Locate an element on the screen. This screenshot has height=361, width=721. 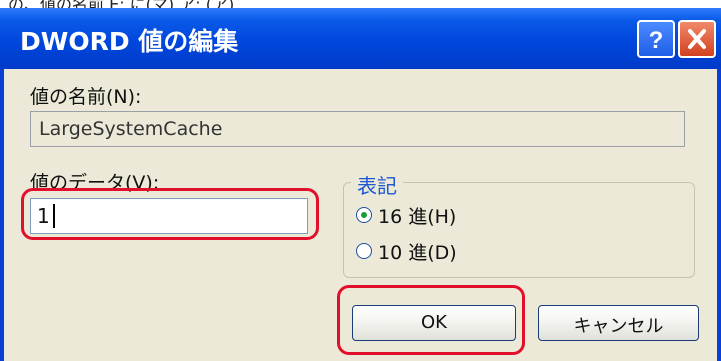
ok-button-highlight is located at coordinates (431, 320).